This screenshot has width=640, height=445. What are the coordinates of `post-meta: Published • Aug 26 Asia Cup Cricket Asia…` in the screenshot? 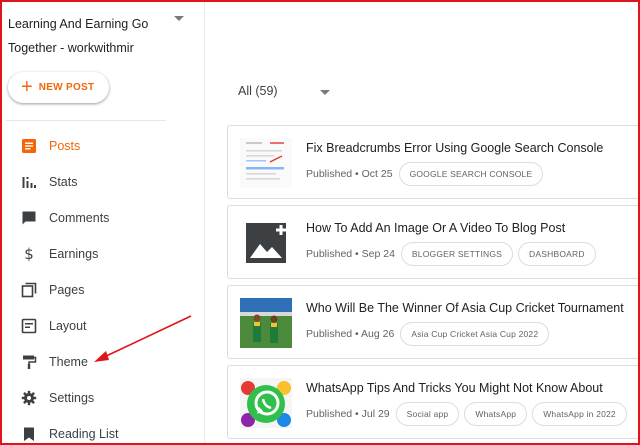 It's located at (430, 334).